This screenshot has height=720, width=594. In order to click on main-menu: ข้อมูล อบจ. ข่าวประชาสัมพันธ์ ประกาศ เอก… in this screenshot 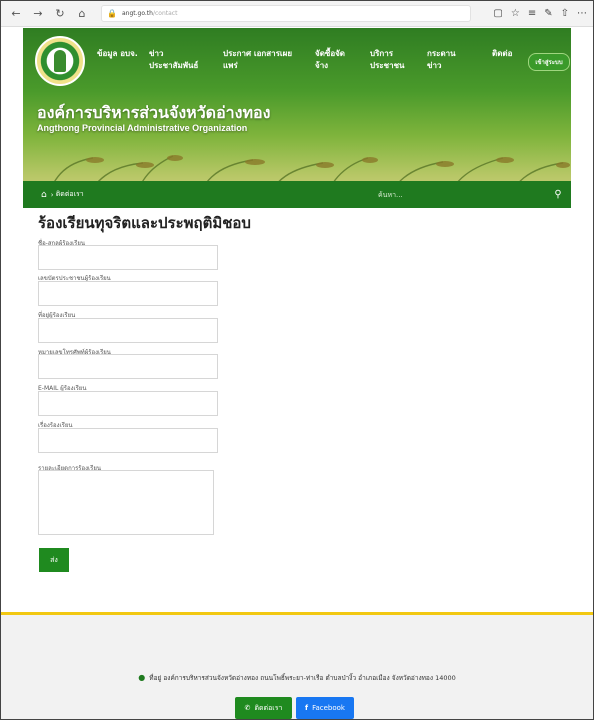, I will do `click(332, 63)`.